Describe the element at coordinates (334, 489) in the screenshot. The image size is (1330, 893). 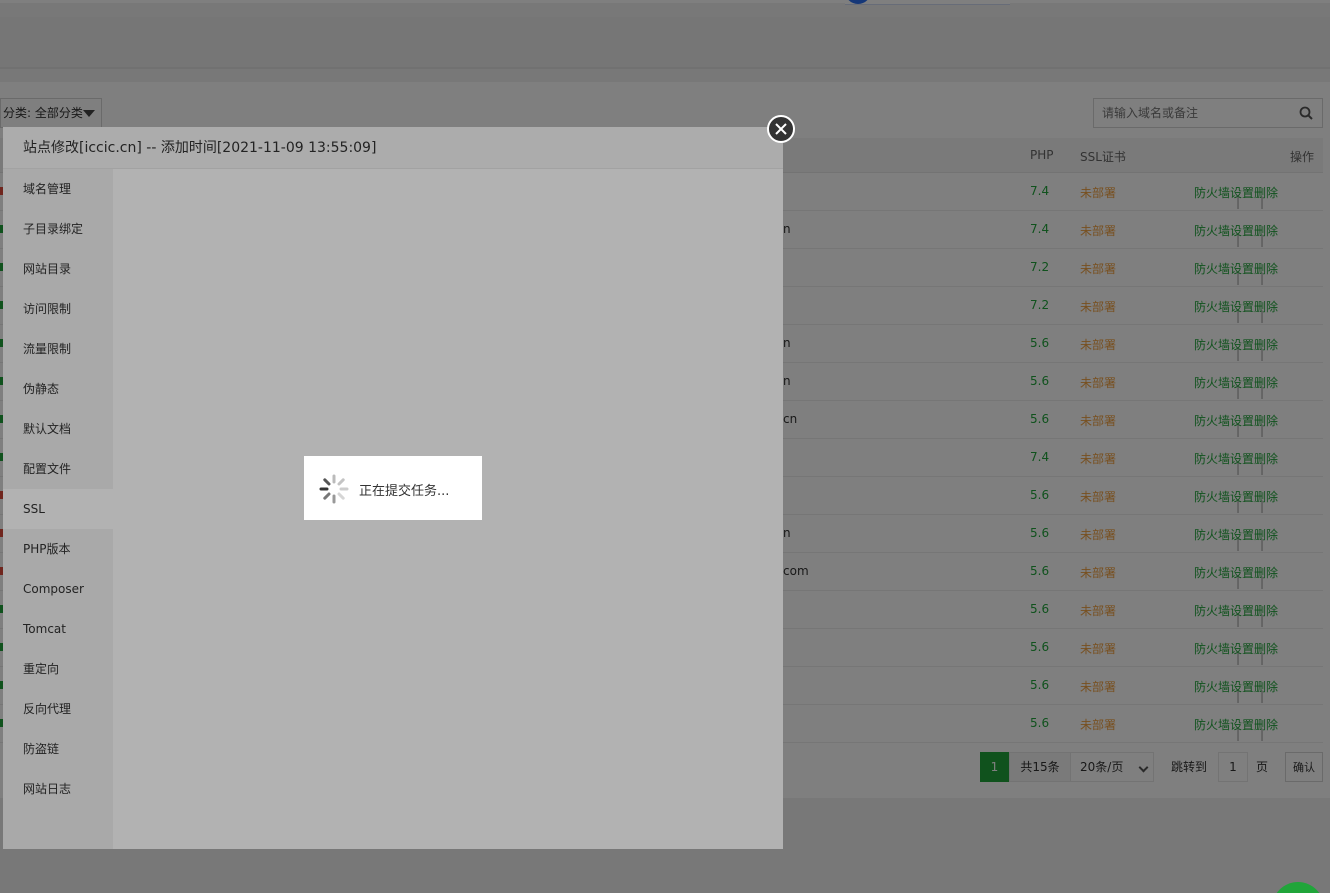
I see `spinner-icon` at that location.